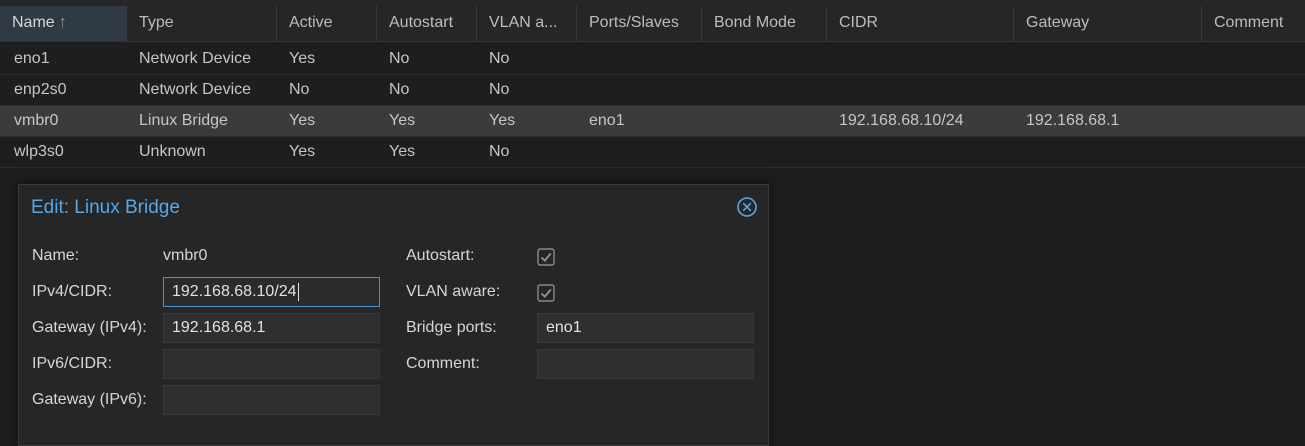  Describe the element at coordinates (271, 400) in the screenshot. I see `gateway-ipv6-input` at that location.